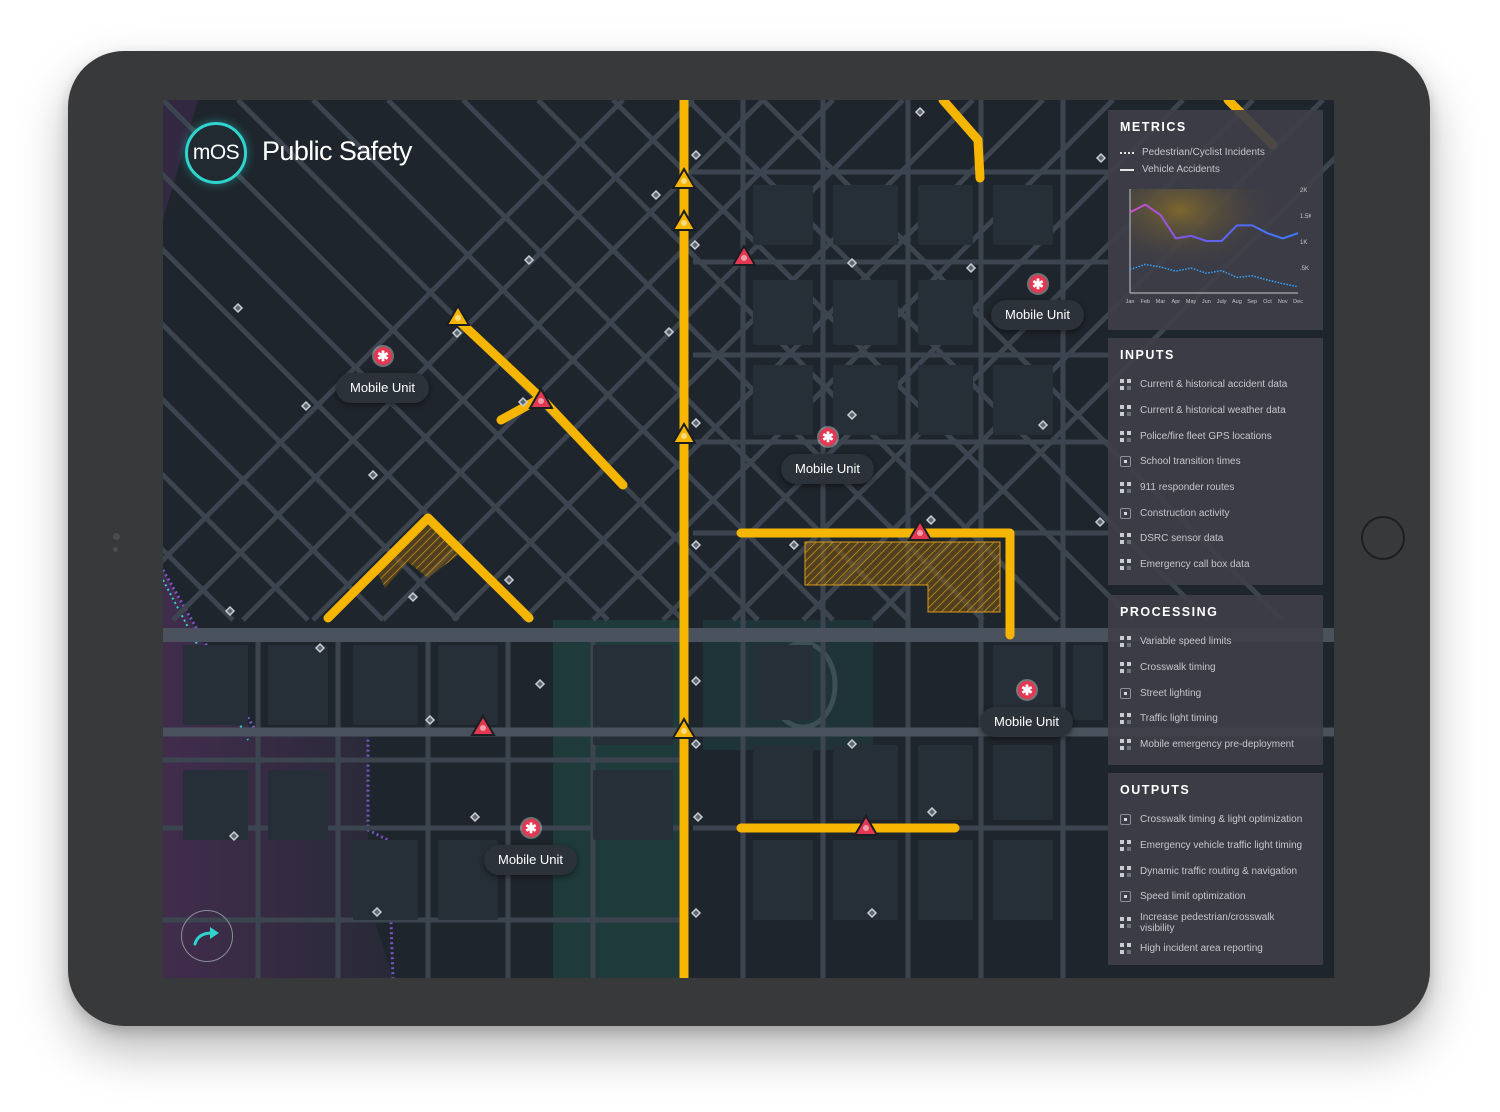 The image size is (1500, 1112). Describe the element at coordinates (1383, 538) in the screenshot. I see `home-button` at that location.